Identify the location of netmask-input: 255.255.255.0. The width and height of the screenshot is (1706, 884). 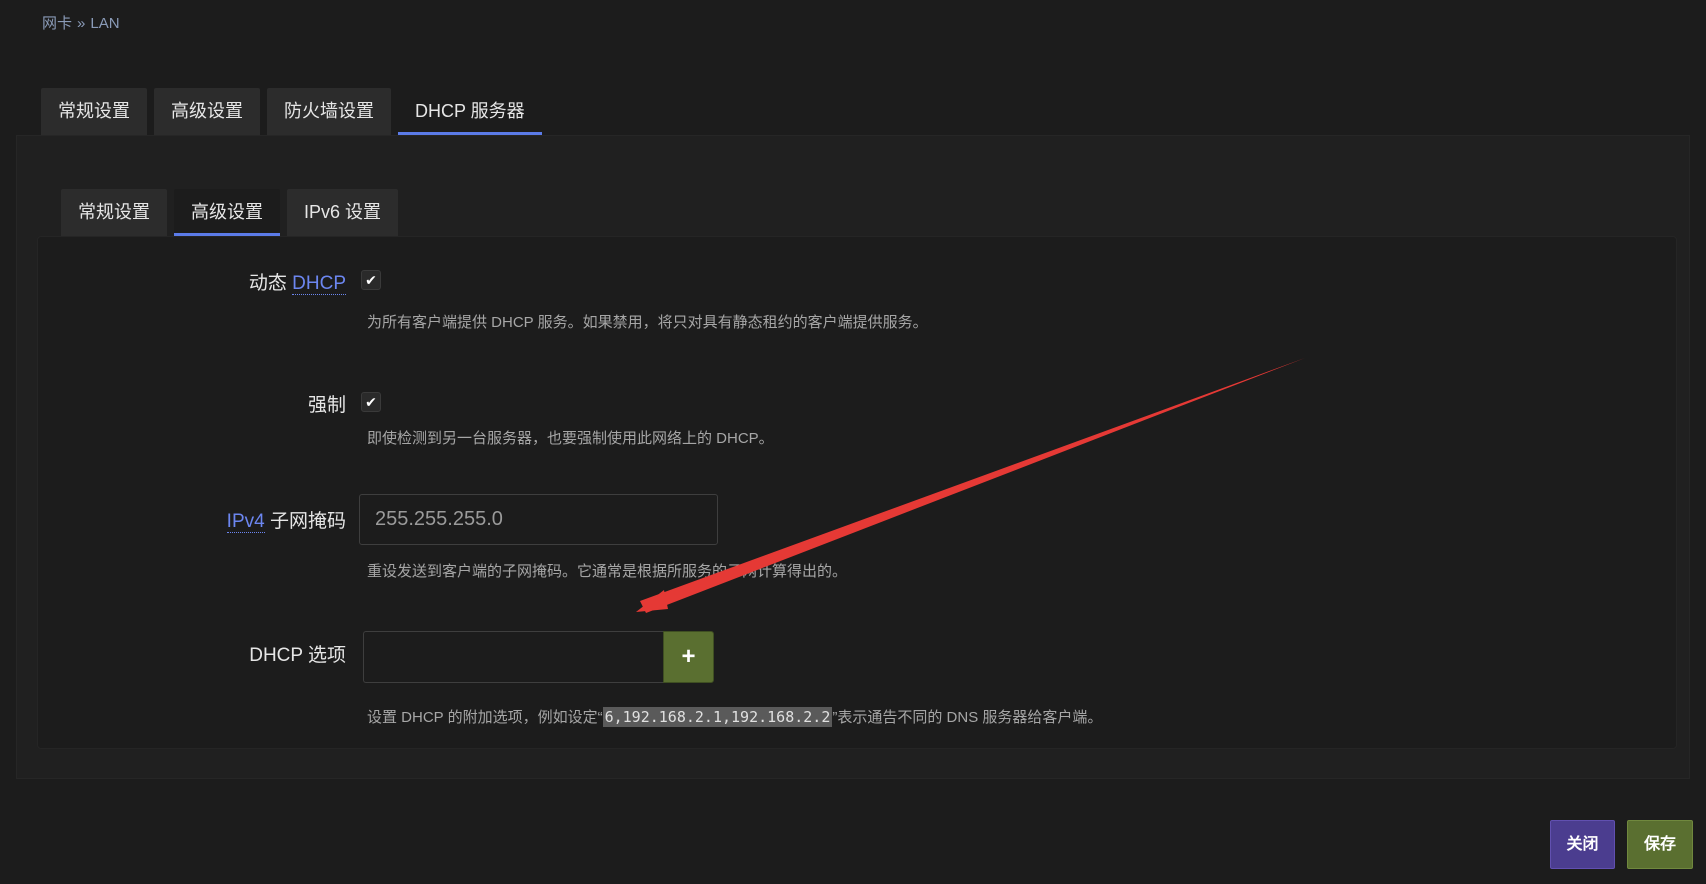
(538, 519).